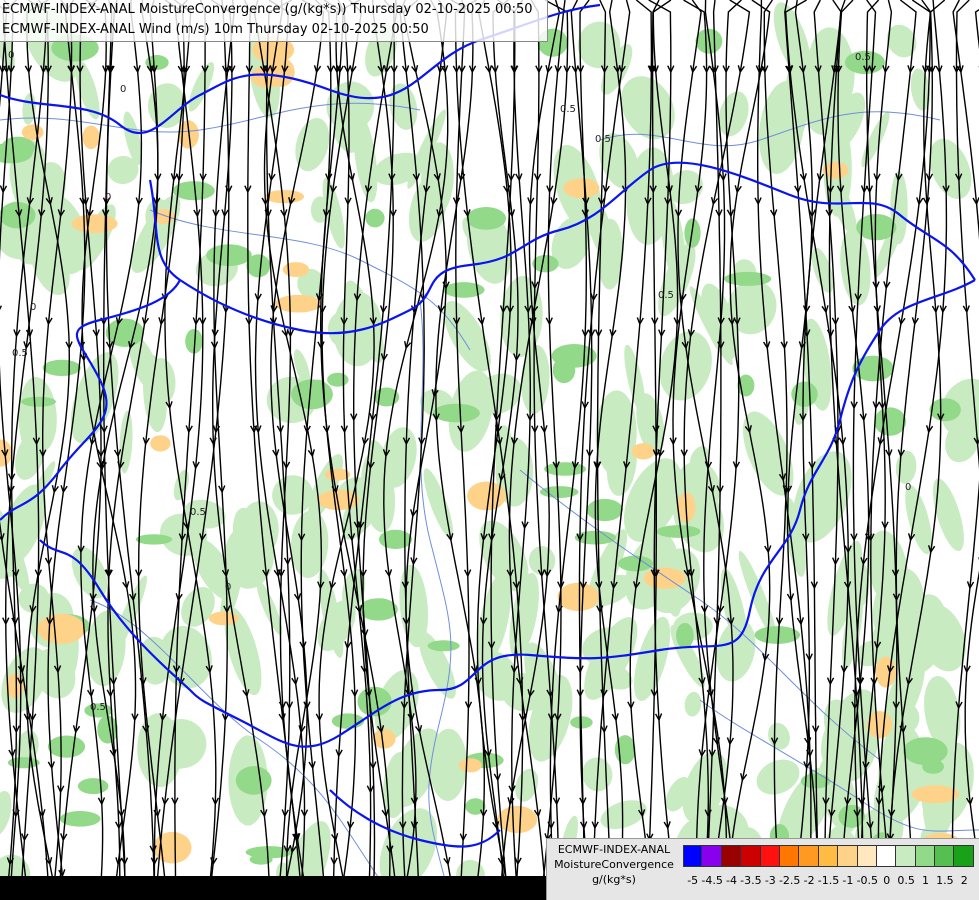 The height and width of the screenshot is (900, 979). I want to click on legend-tick-label: -5, so click(693, 880).